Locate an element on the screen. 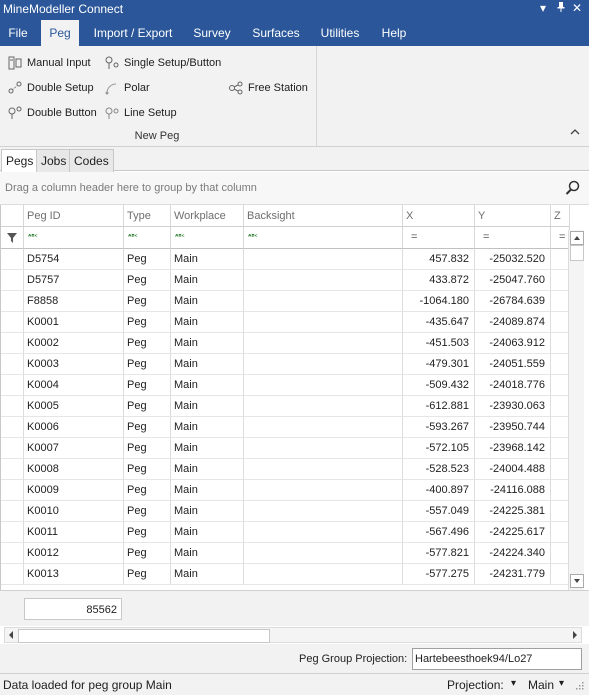  cell-peg-id: K0002 is located at coordinates (74, 343).